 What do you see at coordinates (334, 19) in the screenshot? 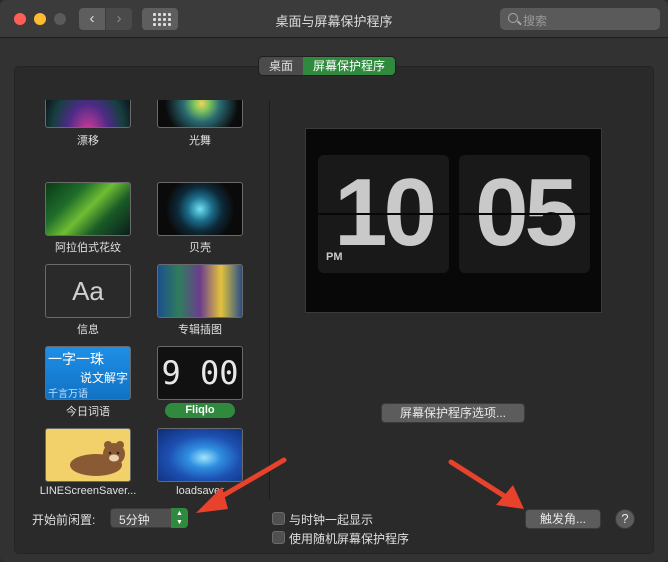
I see `title-bar: ‹ › 桌面与屏幕保护程序 搜索` at bounding box center [334, 19].